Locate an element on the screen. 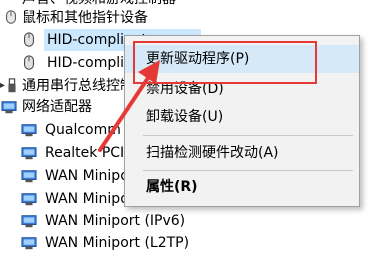  menu-item-label: 卸载设备(U) is located at coordinates (185, 117).